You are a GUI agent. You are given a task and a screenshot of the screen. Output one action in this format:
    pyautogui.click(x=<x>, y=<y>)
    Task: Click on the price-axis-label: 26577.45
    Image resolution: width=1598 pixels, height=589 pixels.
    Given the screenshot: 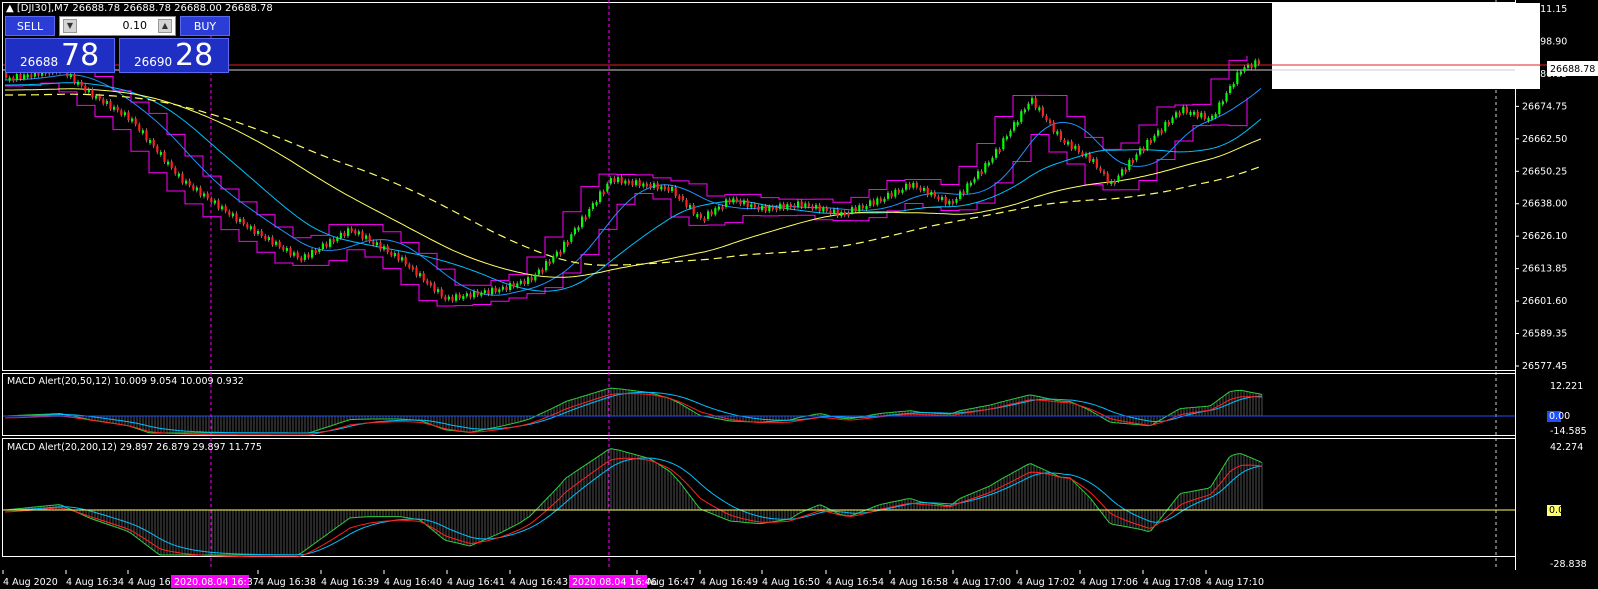 What is the action you would take?
    pyautogui.click(x=1544, y=366)
    